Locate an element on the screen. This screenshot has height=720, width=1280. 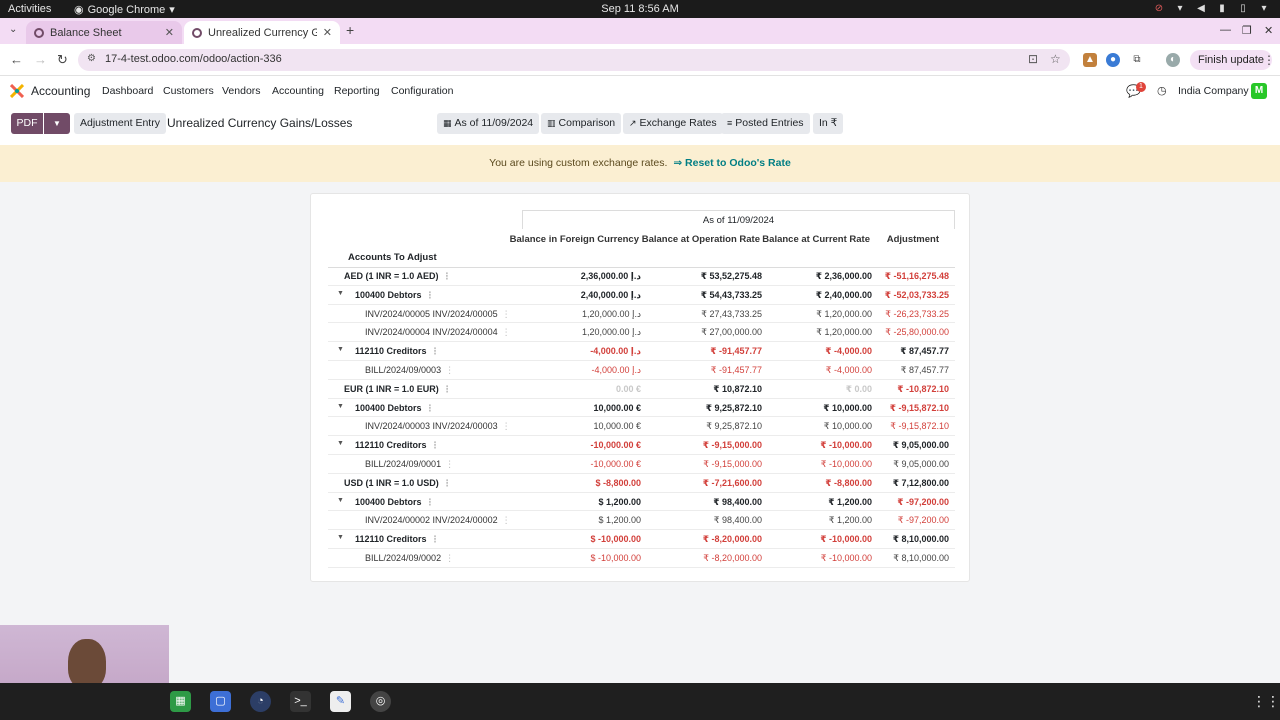
cell-operation-rate-balance: ₹ -9,15,000.00 is located at coordinates (732, 445).